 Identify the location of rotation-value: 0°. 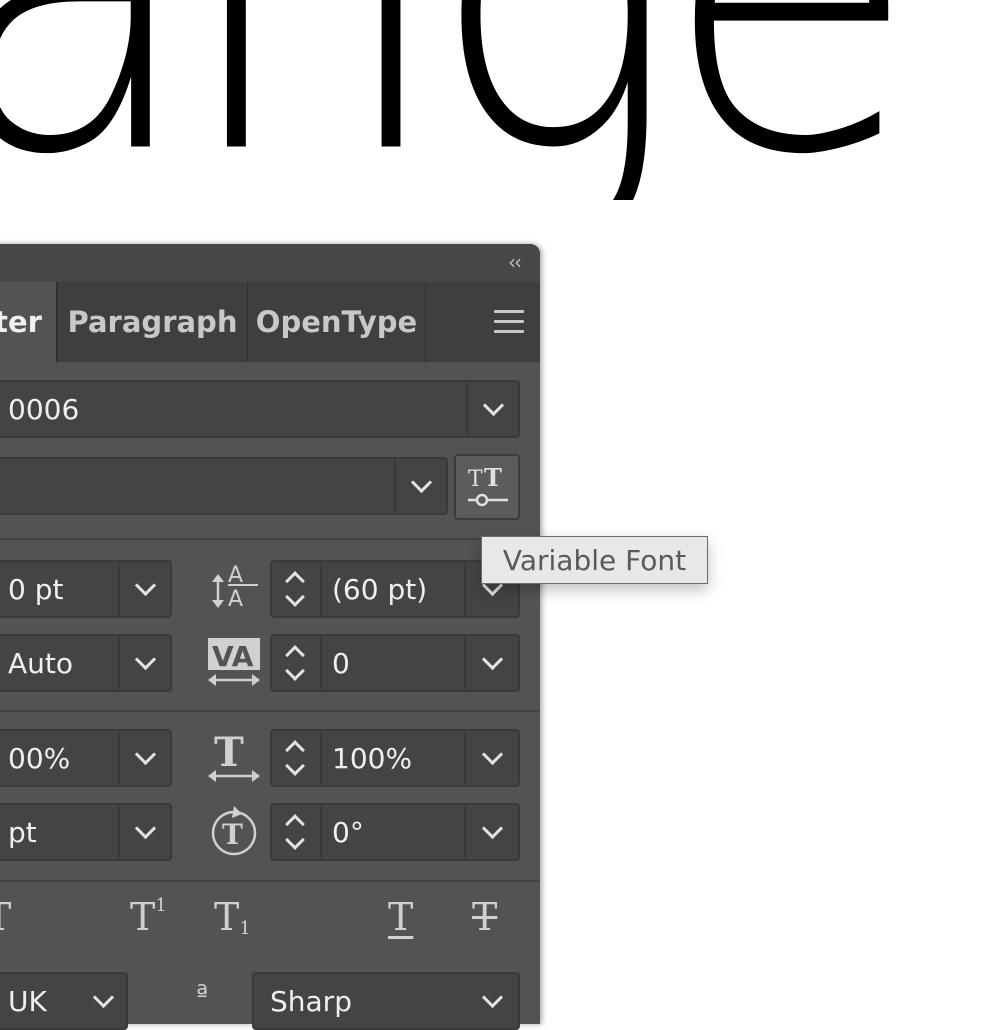
(348, 832).